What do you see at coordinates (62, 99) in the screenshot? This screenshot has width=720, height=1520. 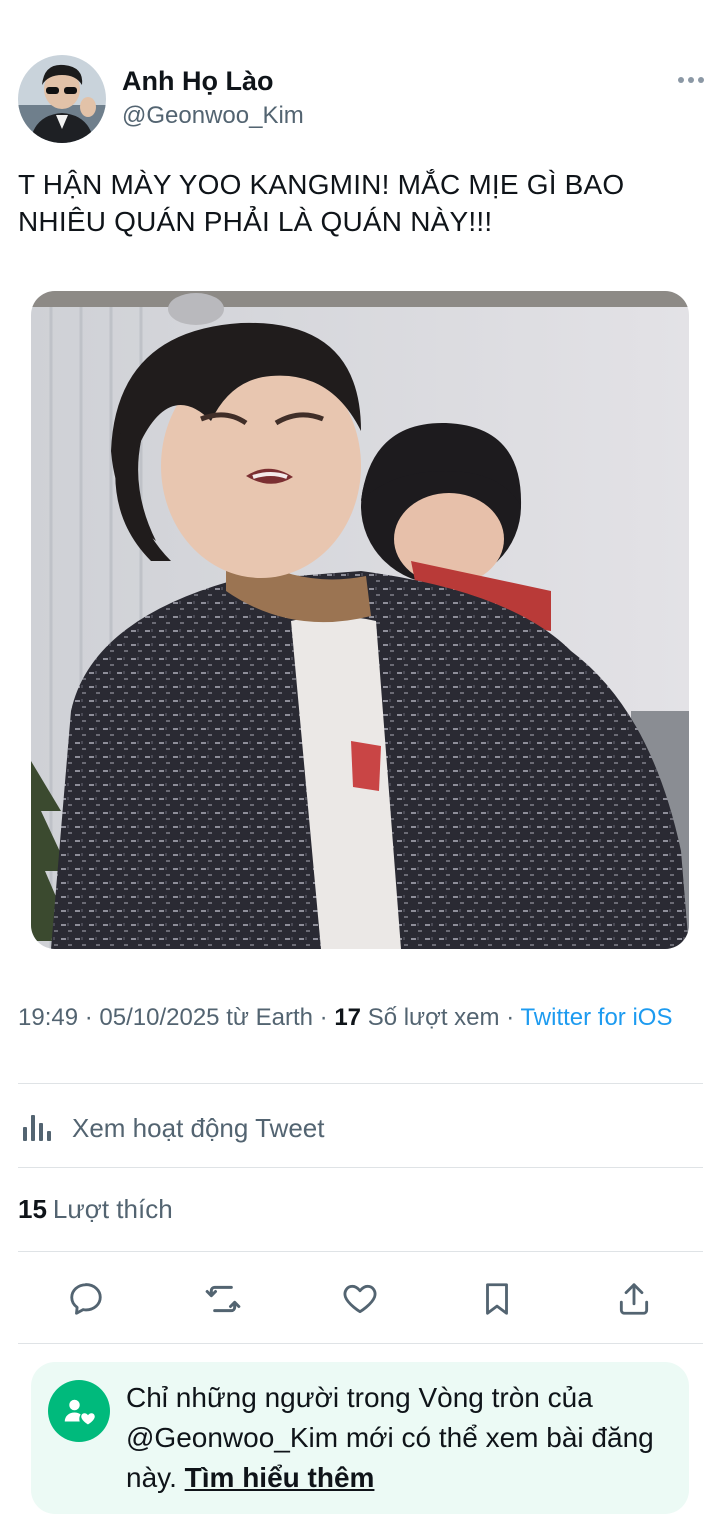 I see `avatar` at bounding box center [62, 99].